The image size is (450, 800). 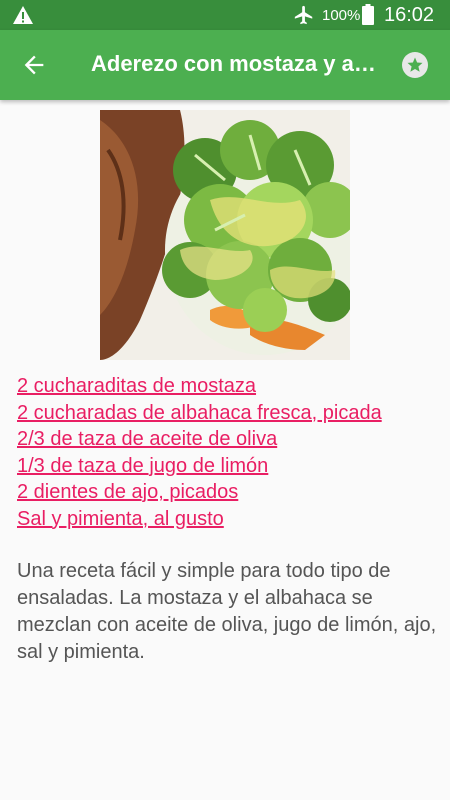 I want to click on app-bar: Aderezo con mostaza y albahaca, so click(x=225, y=65).